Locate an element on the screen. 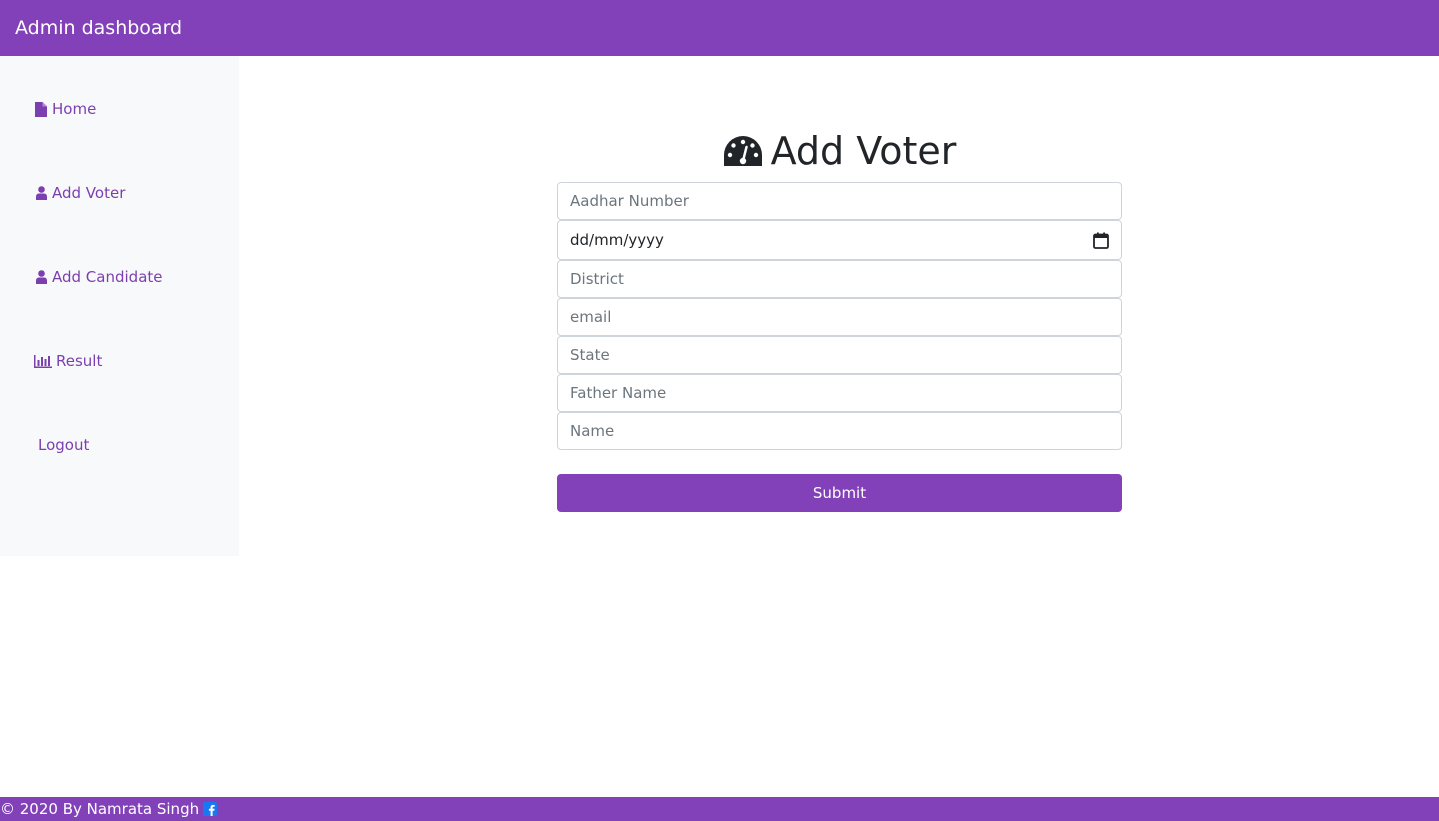 The width and height of the screenshot is (1439, 821). sidebar-item-add-candidate: Add Candidate is located at coordinates (98, 277).